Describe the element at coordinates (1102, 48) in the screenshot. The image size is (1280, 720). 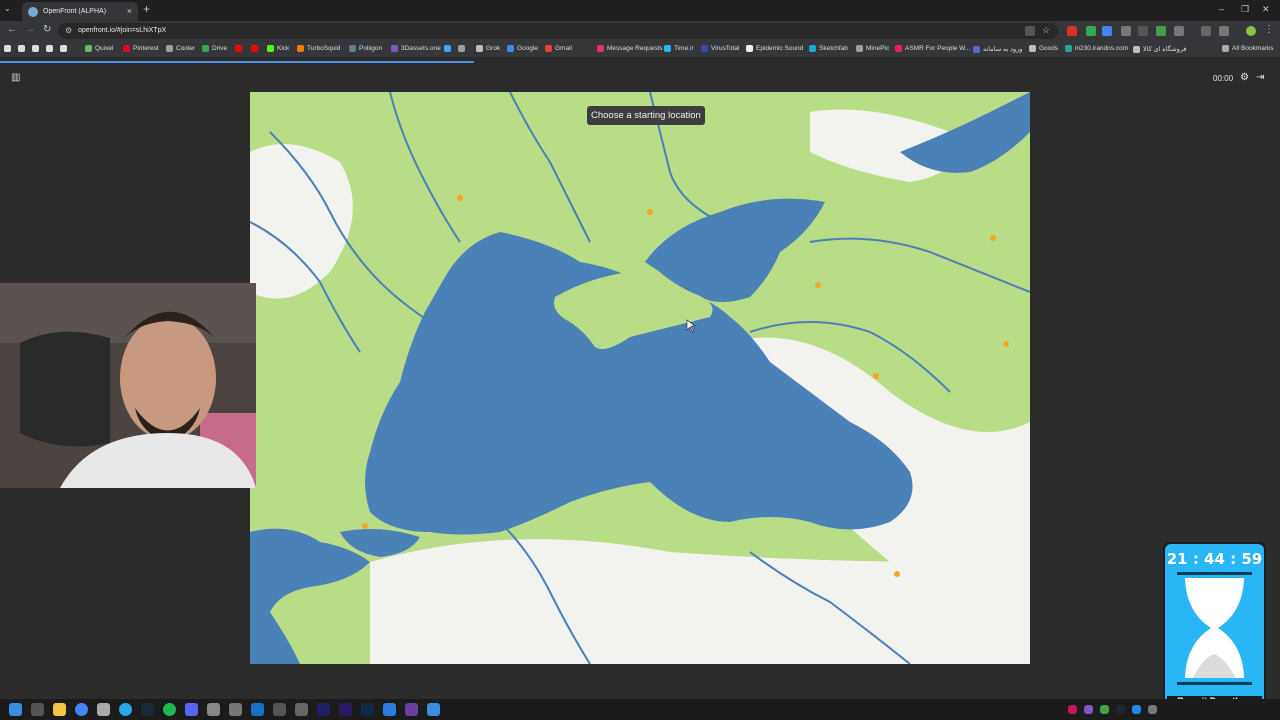
I see `bookmark-label: ln230.irandns.com` at that location.